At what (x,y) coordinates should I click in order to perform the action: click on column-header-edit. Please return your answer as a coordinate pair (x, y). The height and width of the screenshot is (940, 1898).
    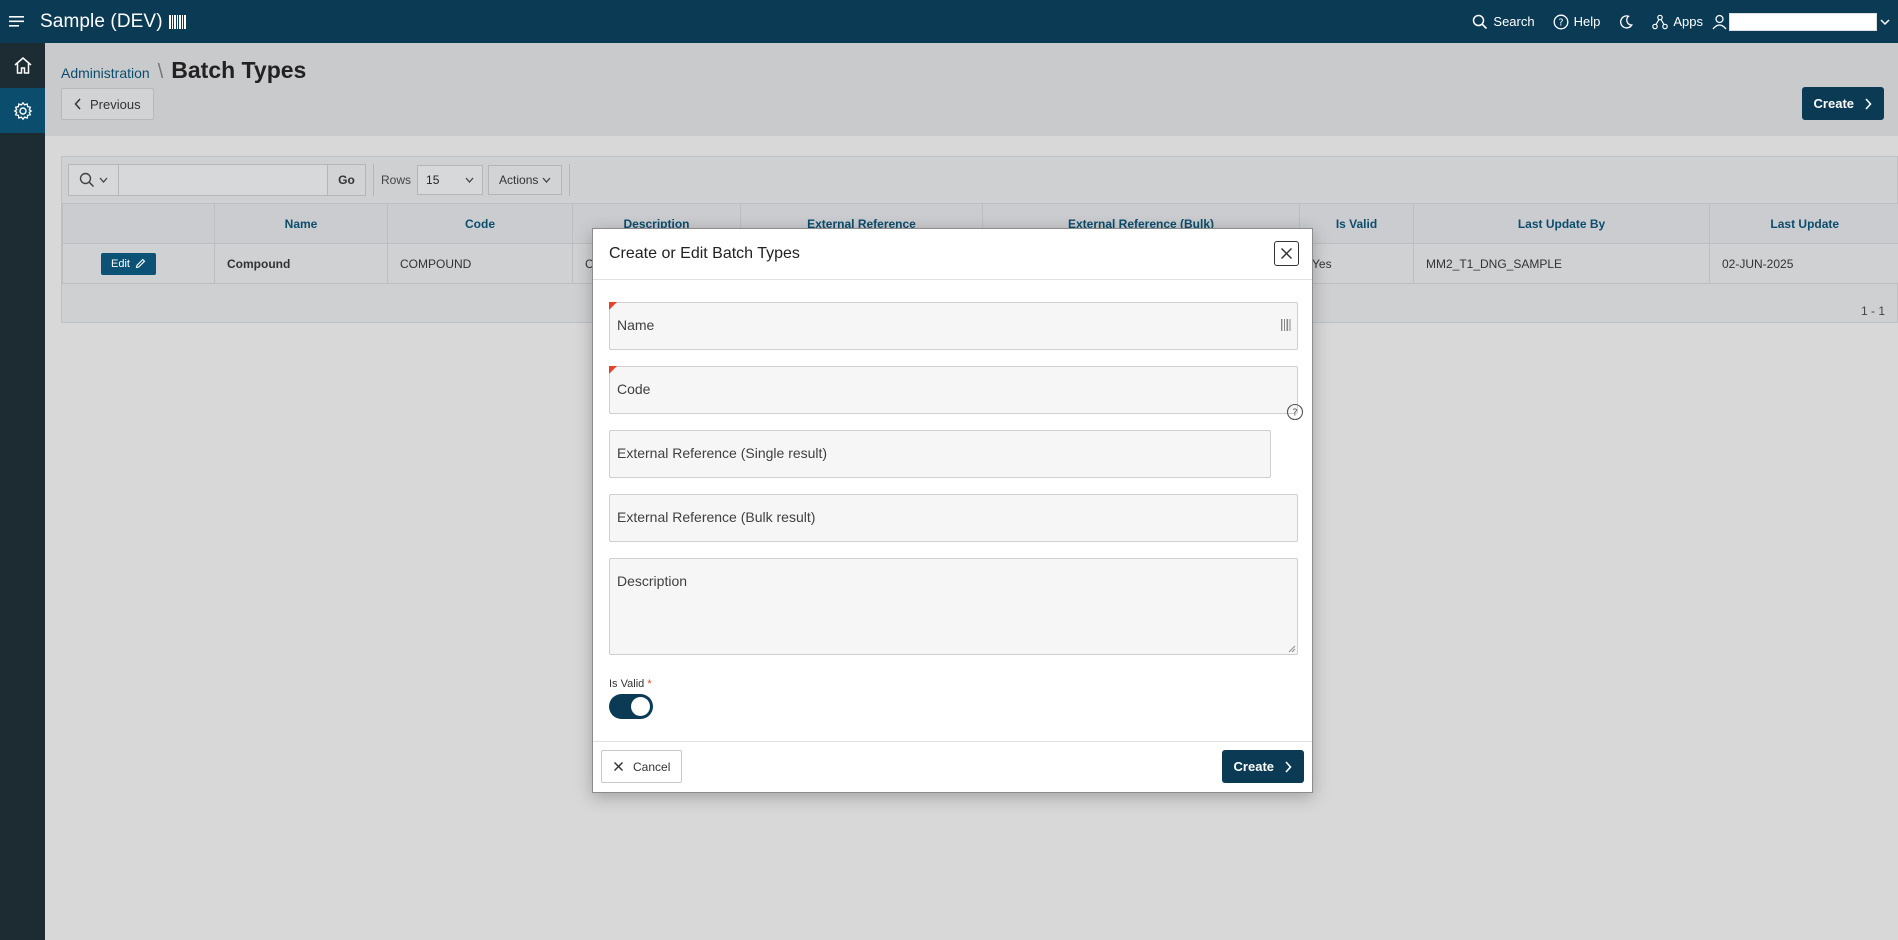
    Looking at the image, I should click on (138, 223).